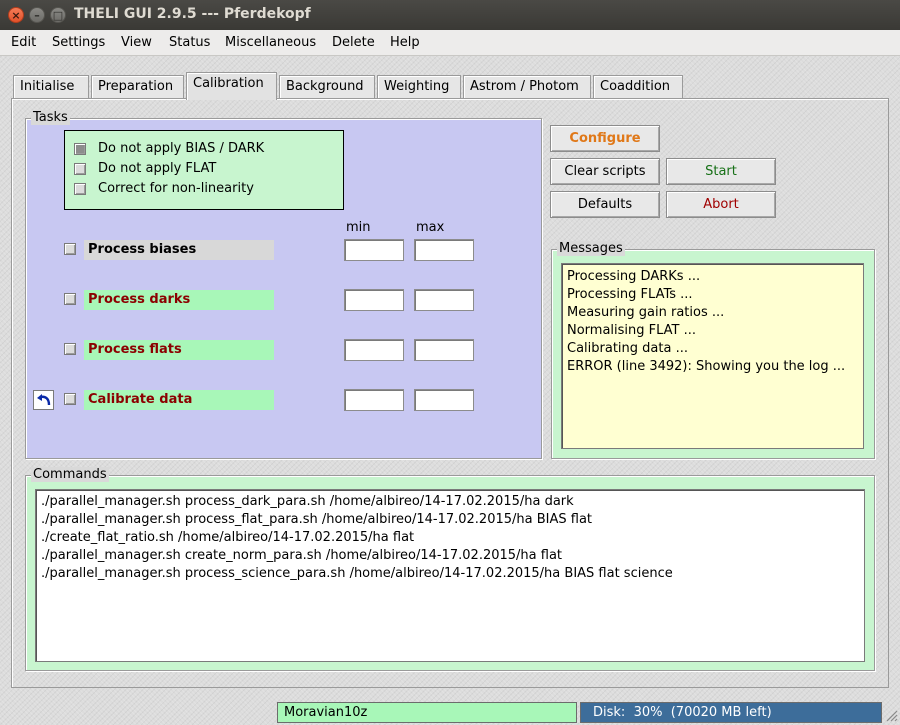 This screenshot has height=725, width=900. What do you see at coordinates (70, 249) in the screenshot?
I see `process-biases-checkbox` at bounding box center [70, 249].